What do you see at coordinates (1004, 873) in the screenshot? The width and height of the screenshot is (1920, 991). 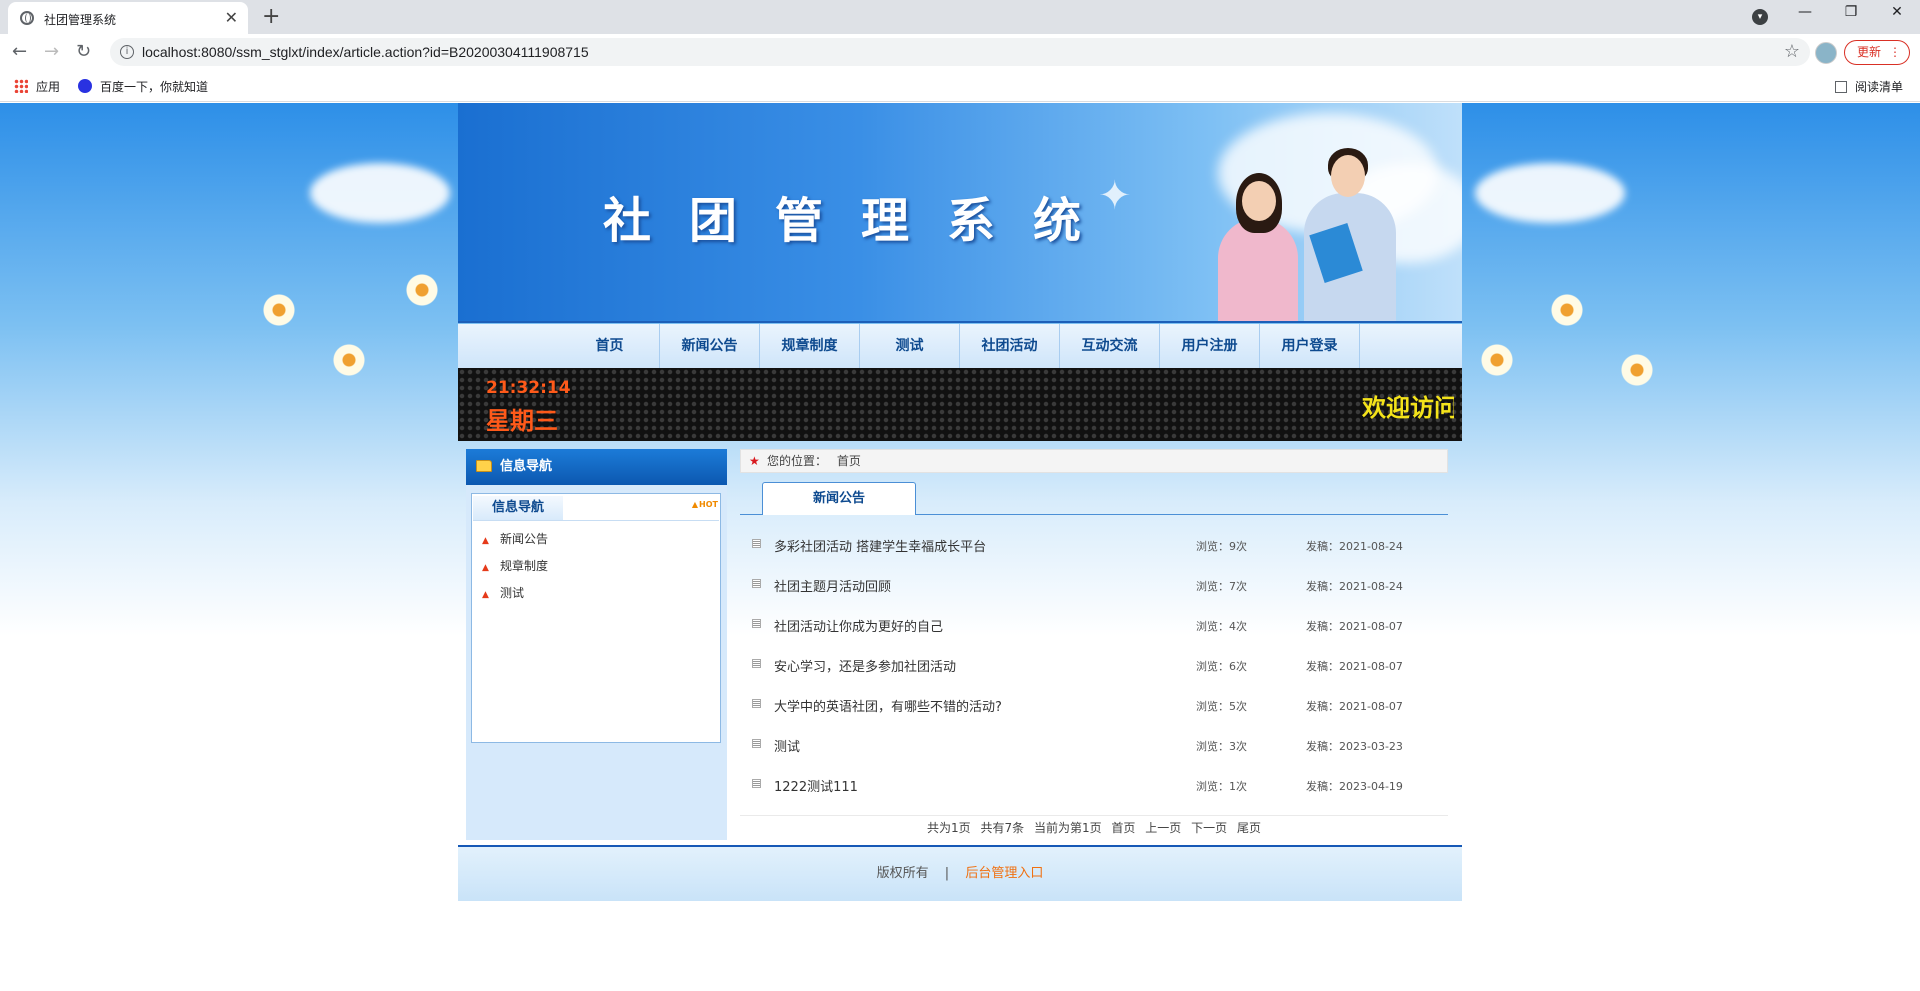 I see `admin-entry-link: 后台管理入口` at bounding box center [1004, 873].